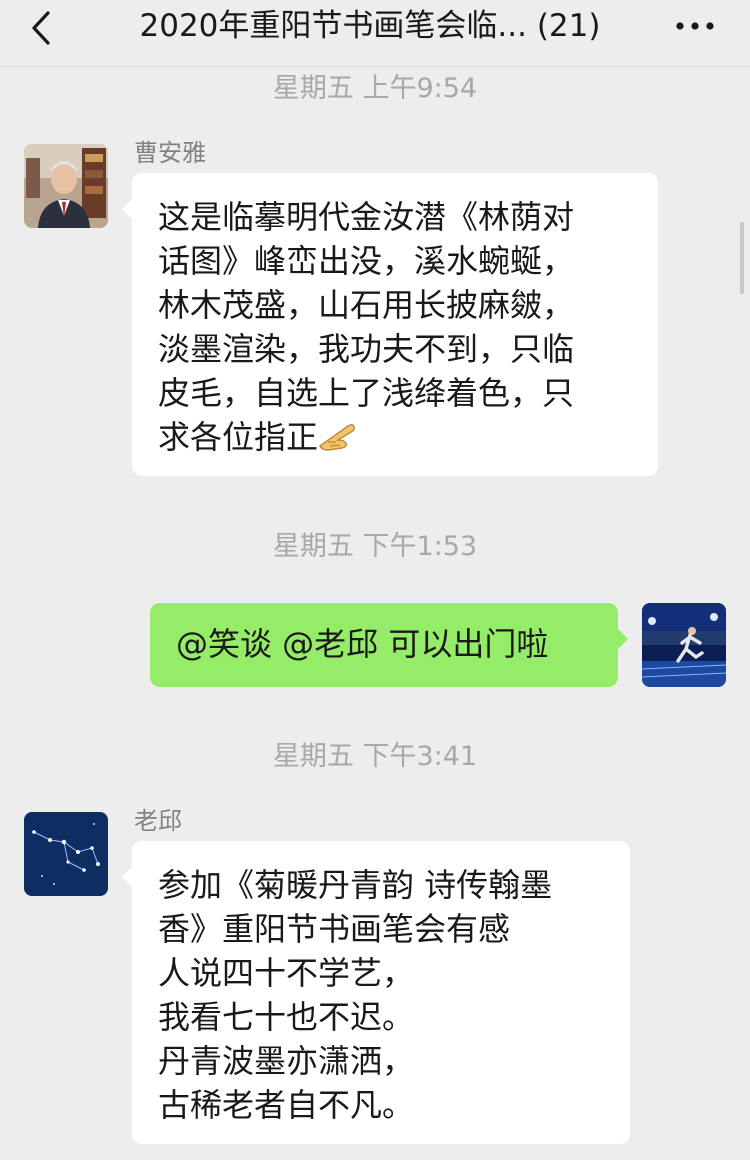  What do you see at coordinates (366, 217) in the screenshot?
I see `message-line: 这是临摹明代金汝潜《林荫对` at bounding box center [366, 217].